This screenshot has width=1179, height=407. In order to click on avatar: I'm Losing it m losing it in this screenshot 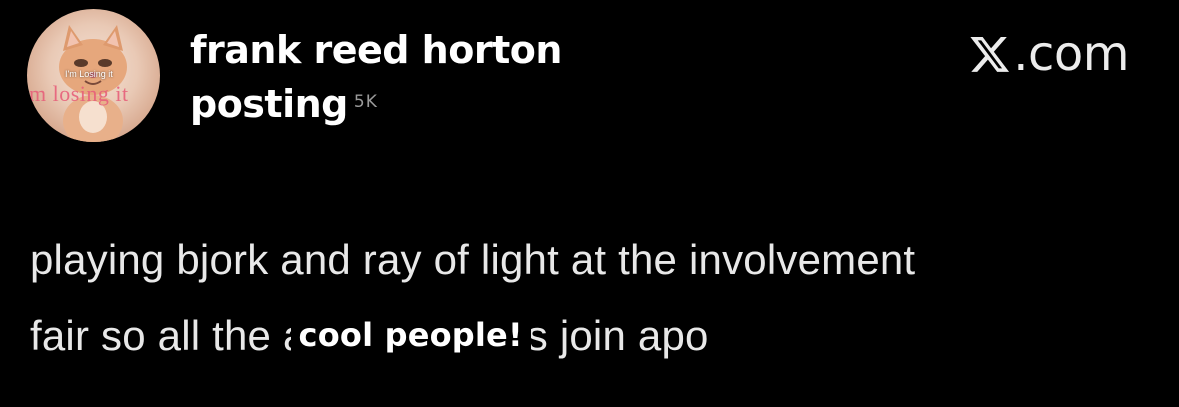, I will do `click(93, 75)`.